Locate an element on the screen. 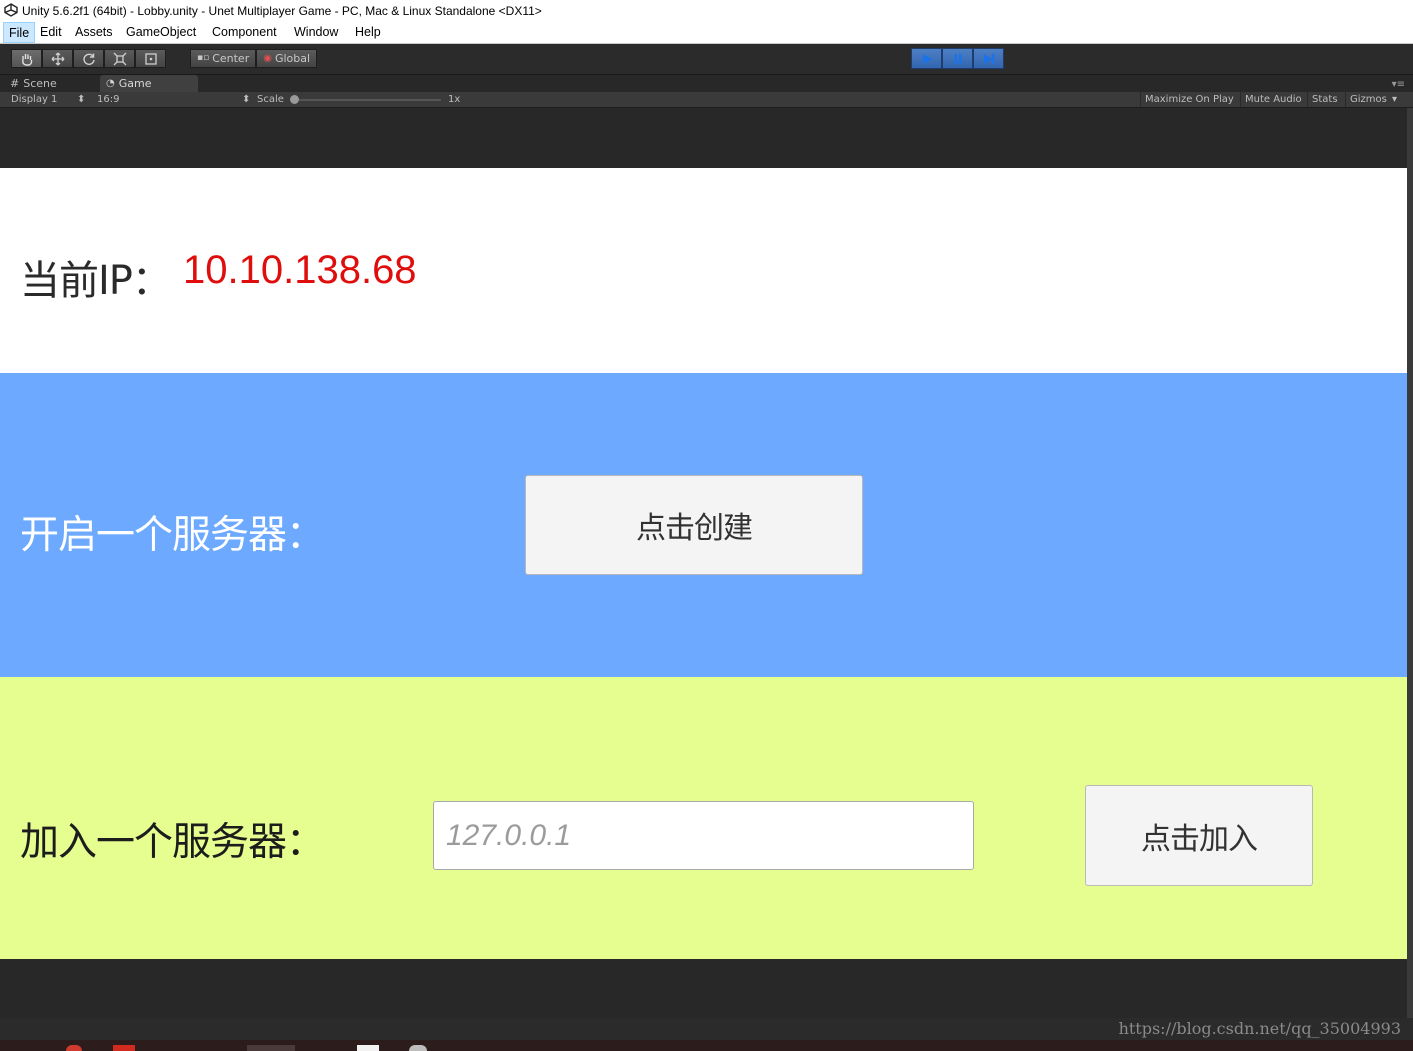  rotate-icon is located at coordinates (88, 59).